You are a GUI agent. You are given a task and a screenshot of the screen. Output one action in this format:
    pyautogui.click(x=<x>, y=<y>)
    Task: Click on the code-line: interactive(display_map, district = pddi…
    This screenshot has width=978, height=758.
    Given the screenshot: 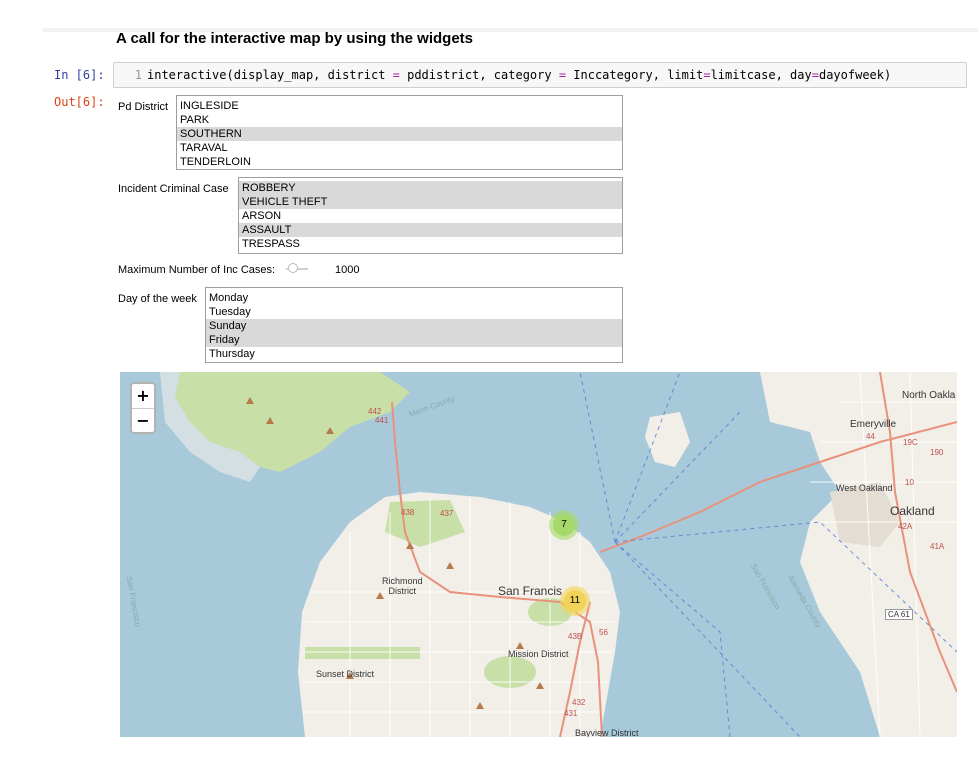 What is the action you would take?
    pyautogui.click(x=519, y=75)
    